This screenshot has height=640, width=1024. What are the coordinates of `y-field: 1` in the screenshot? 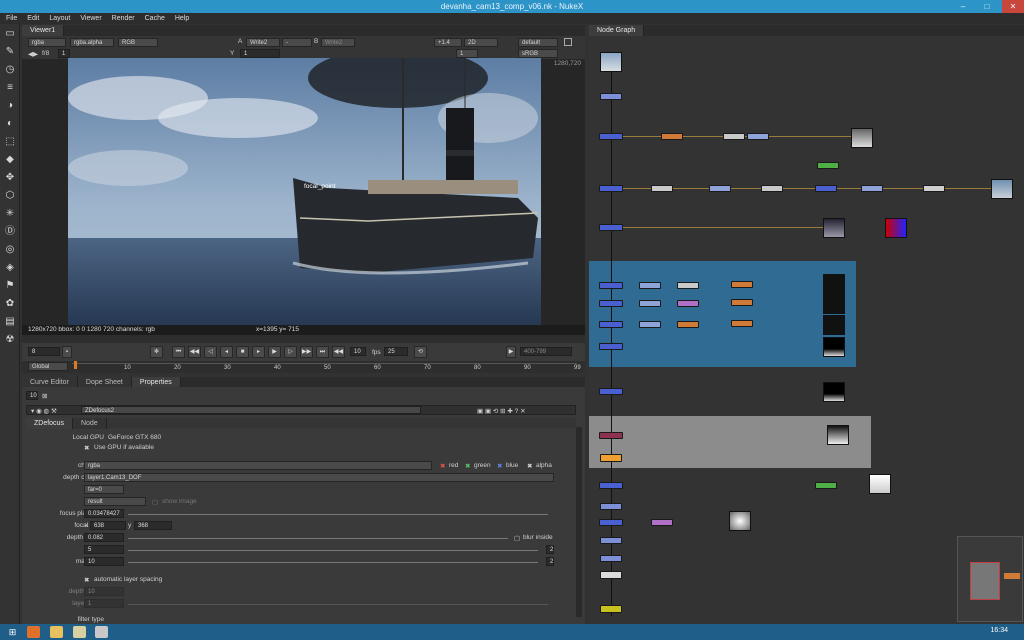 It's located at (260, 53).